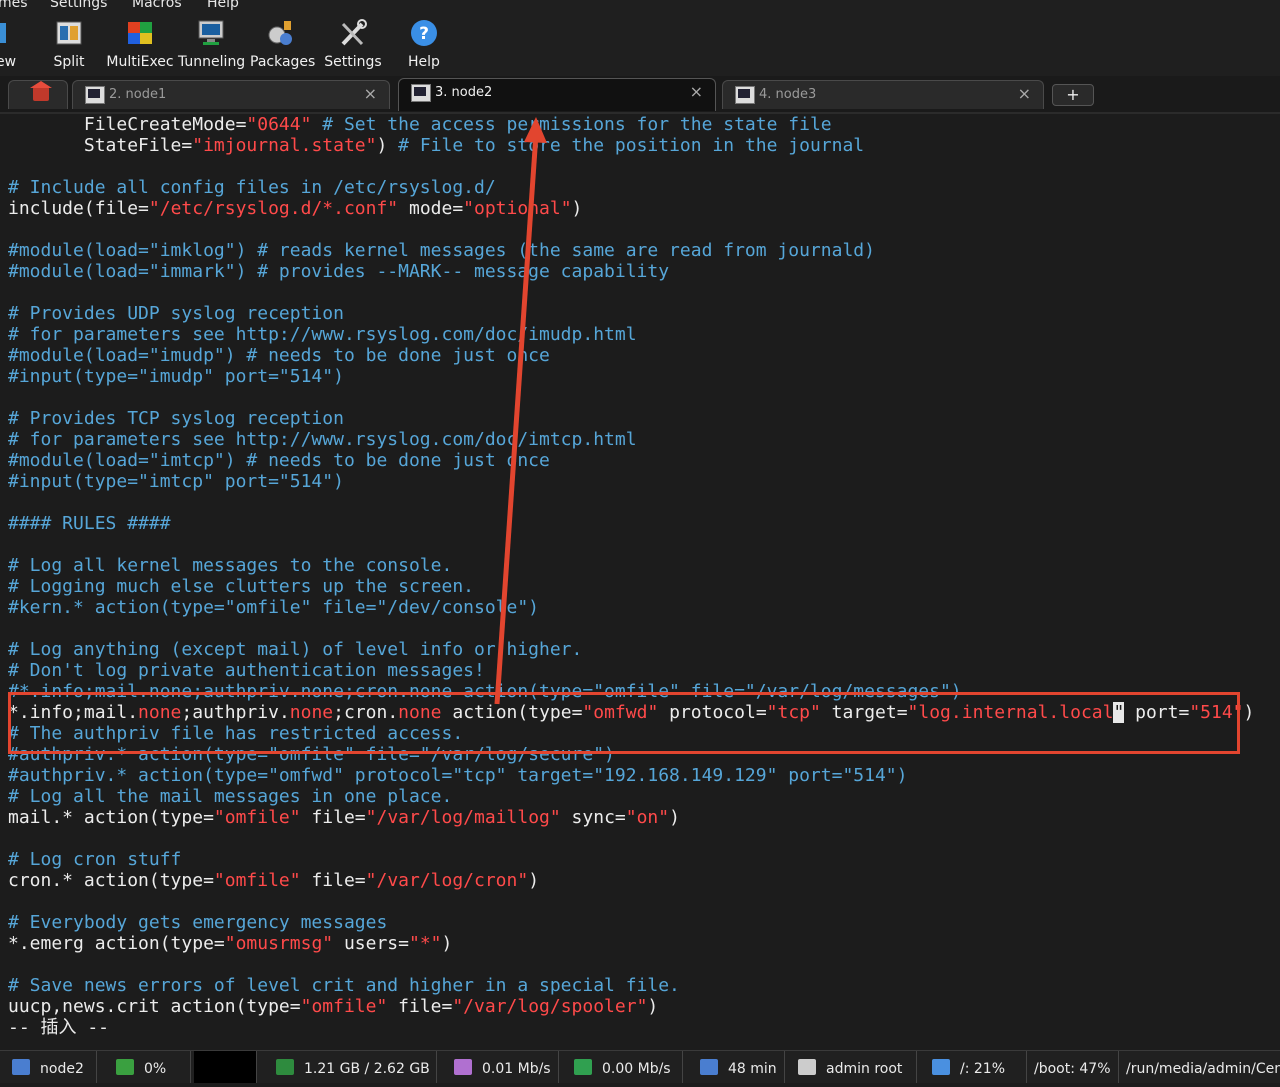 The width and height of the screenshot is (1280, 1087). What do you see at coordinates (709, 1067) in the screenshot?
I see `uptime-icon` at bounding box center [709, 1067].